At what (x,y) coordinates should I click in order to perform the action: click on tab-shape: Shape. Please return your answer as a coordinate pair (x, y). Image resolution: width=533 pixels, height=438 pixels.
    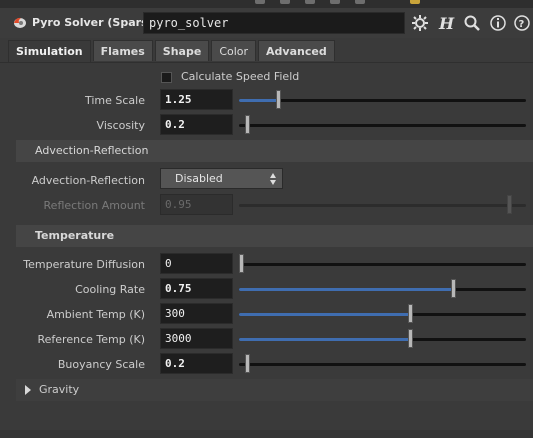
    Looking at the image, I should click on (182, 50).